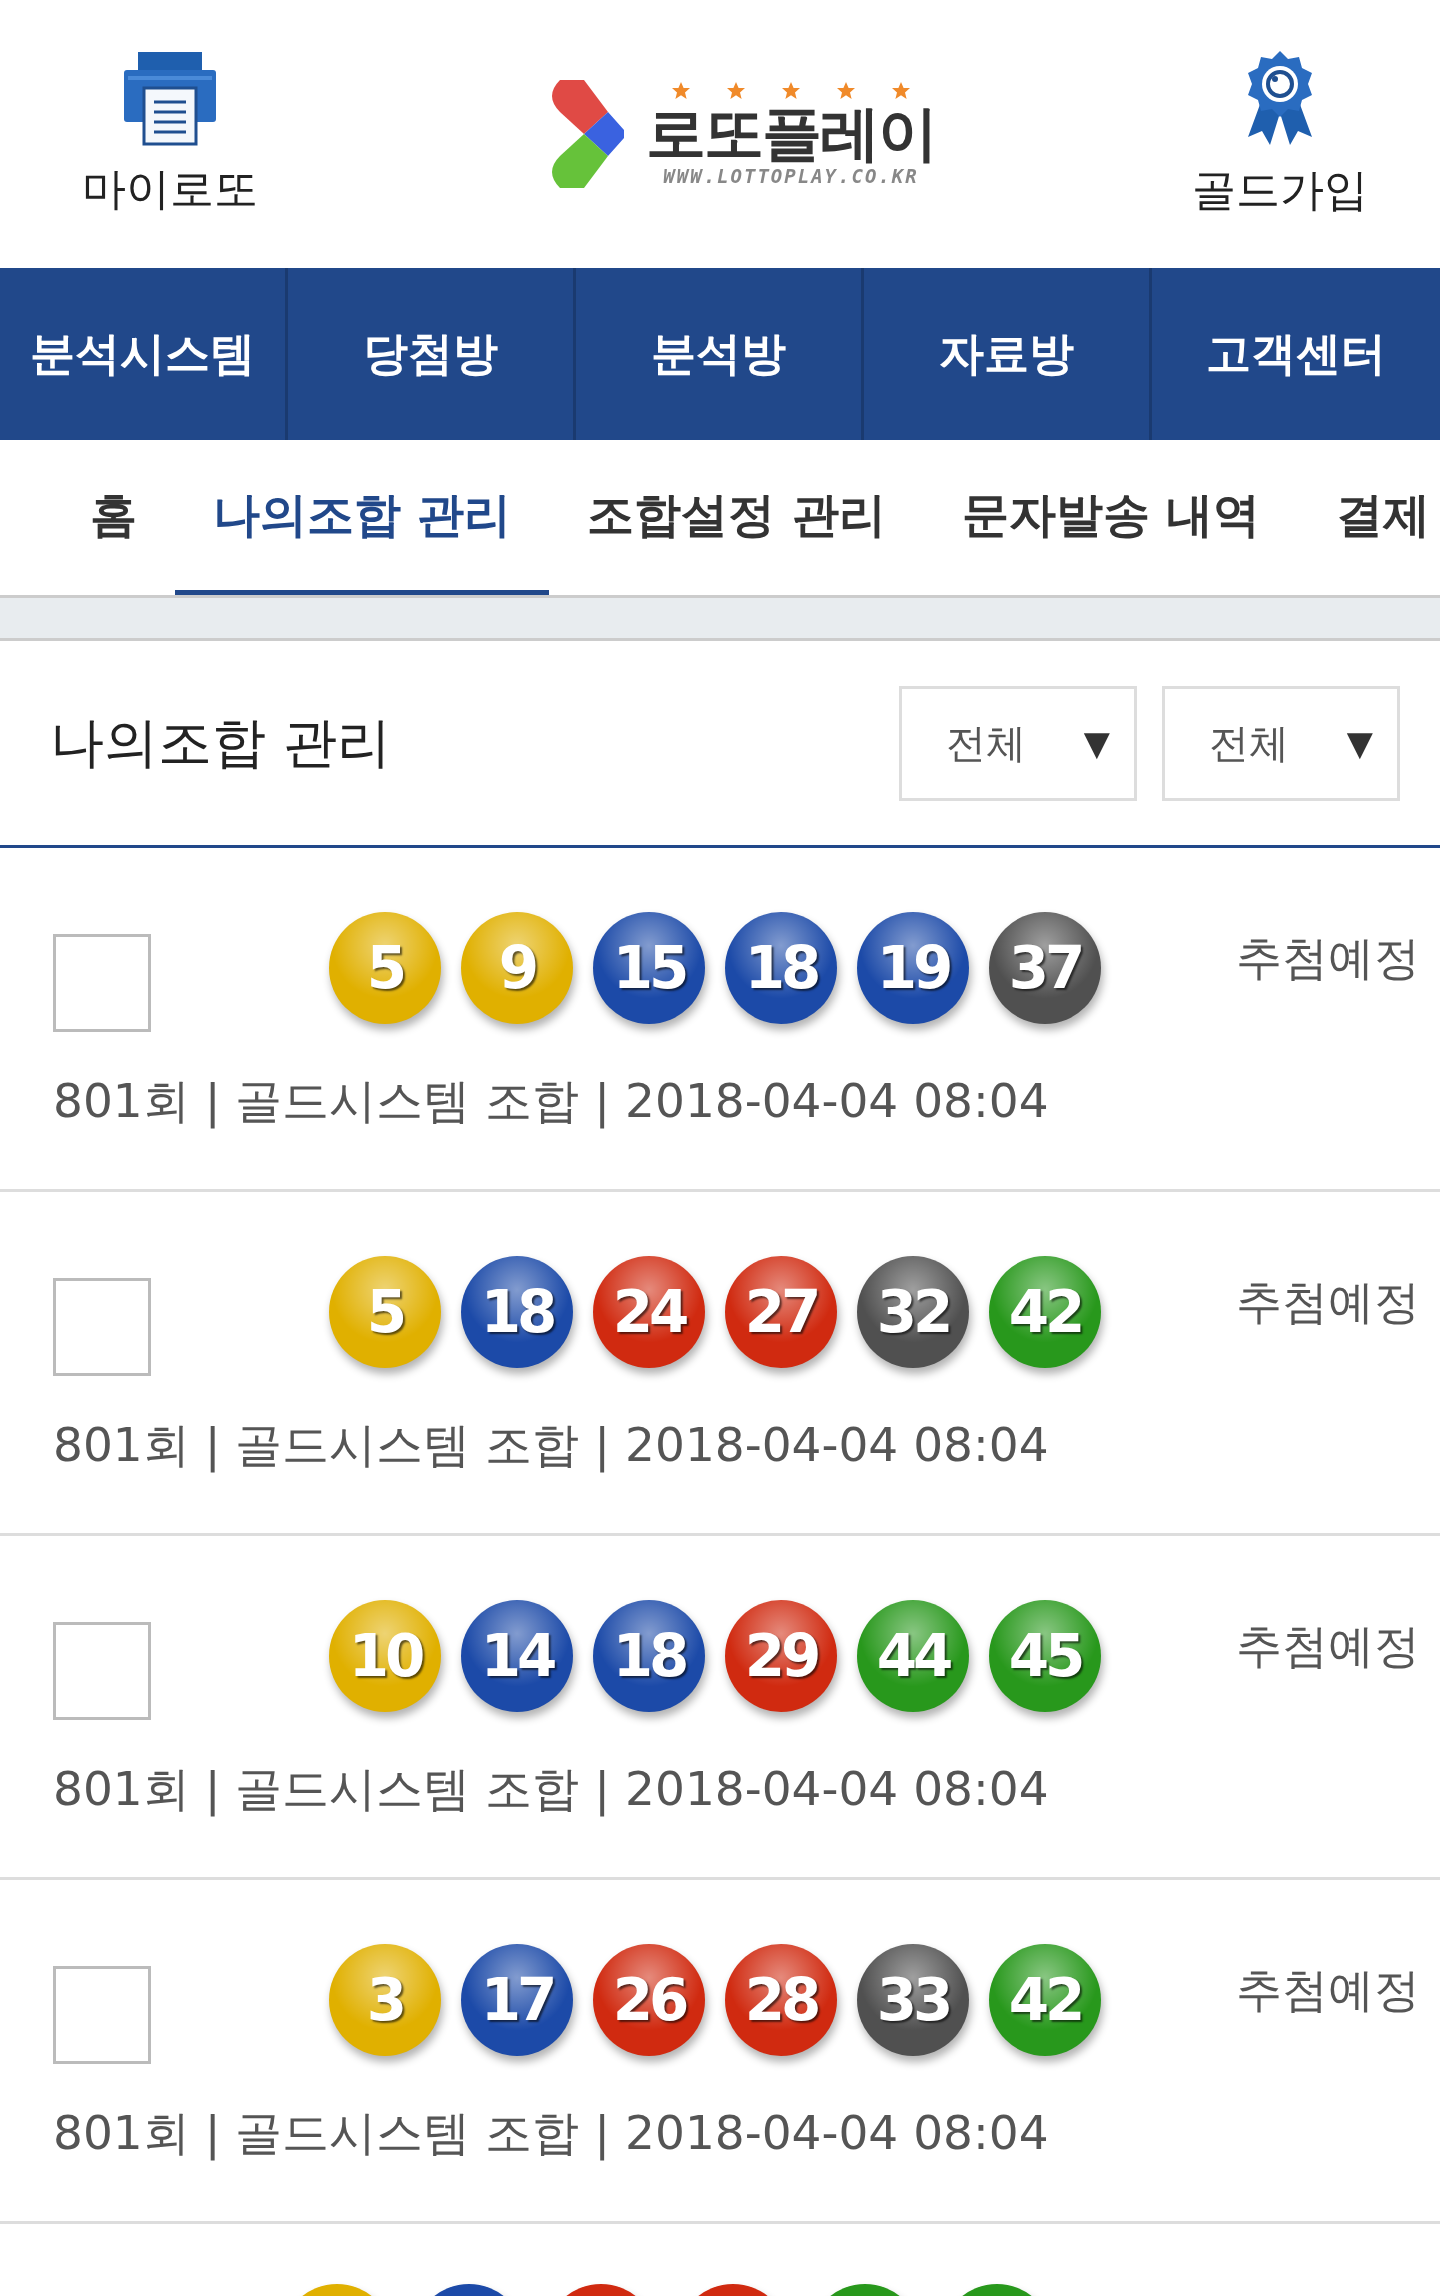 The height and width of the screenshot is (2296, 1440). I want to click on lotto-ball: 19, so click(913, 968).